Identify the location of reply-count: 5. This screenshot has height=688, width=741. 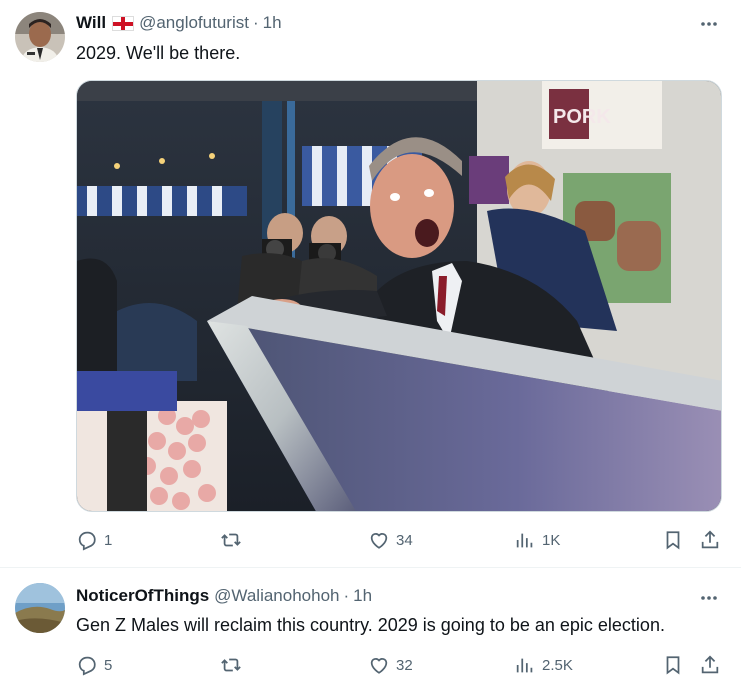
(108, 665).